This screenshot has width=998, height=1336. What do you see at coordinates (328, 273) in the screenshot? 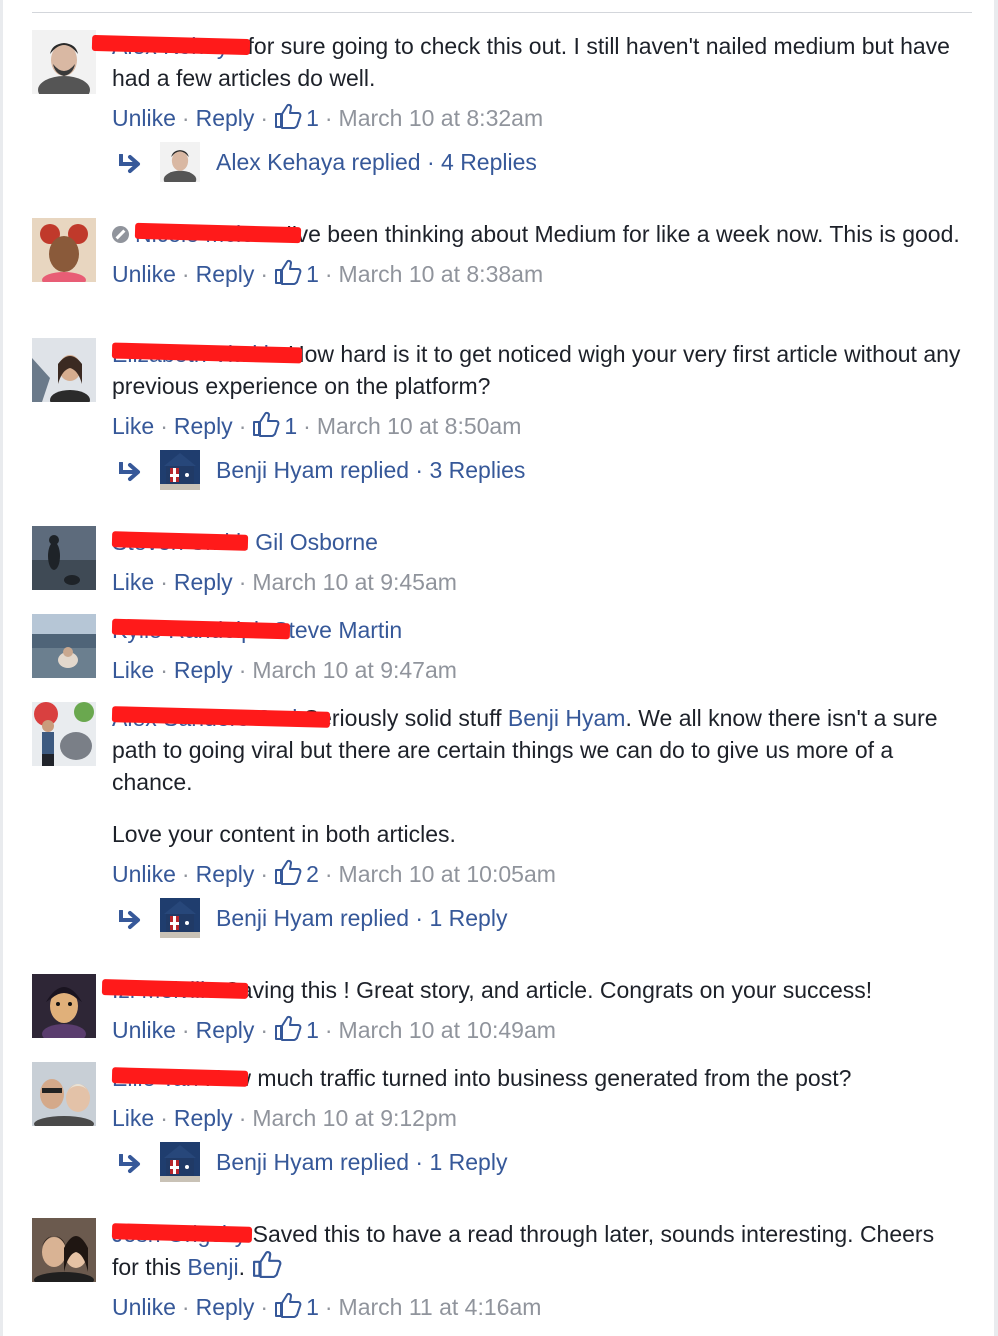
I see `comment-actions: Unlike · Reply · 1 · March 10 at 8:38am` at bounding box center [328, 273].